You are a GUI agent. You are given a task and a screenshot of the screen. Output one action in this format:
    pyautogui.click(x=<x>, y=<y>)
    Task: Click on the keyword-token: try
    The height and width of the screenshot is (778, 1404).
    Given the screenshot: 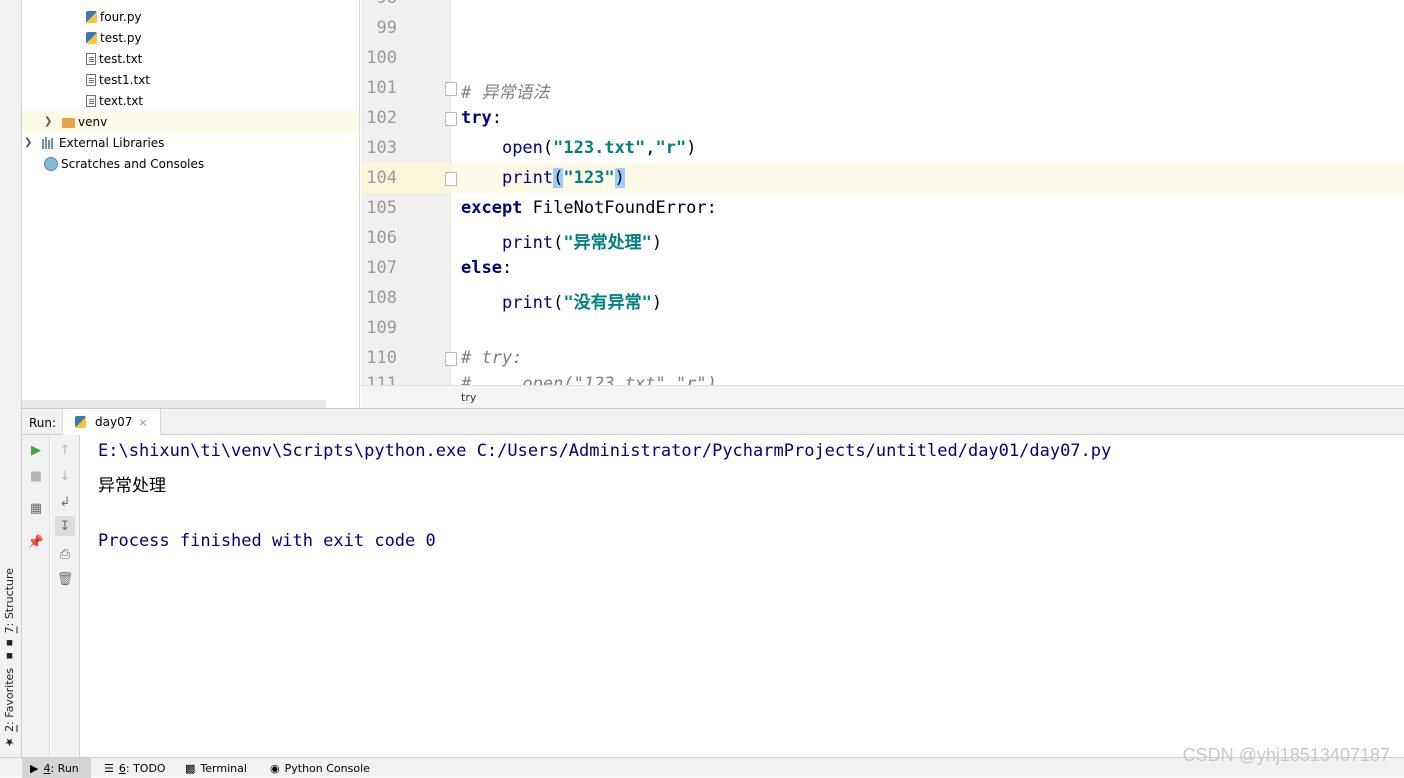 What is the action you would take?
    pyautogui.click(x=476, y=118)
    